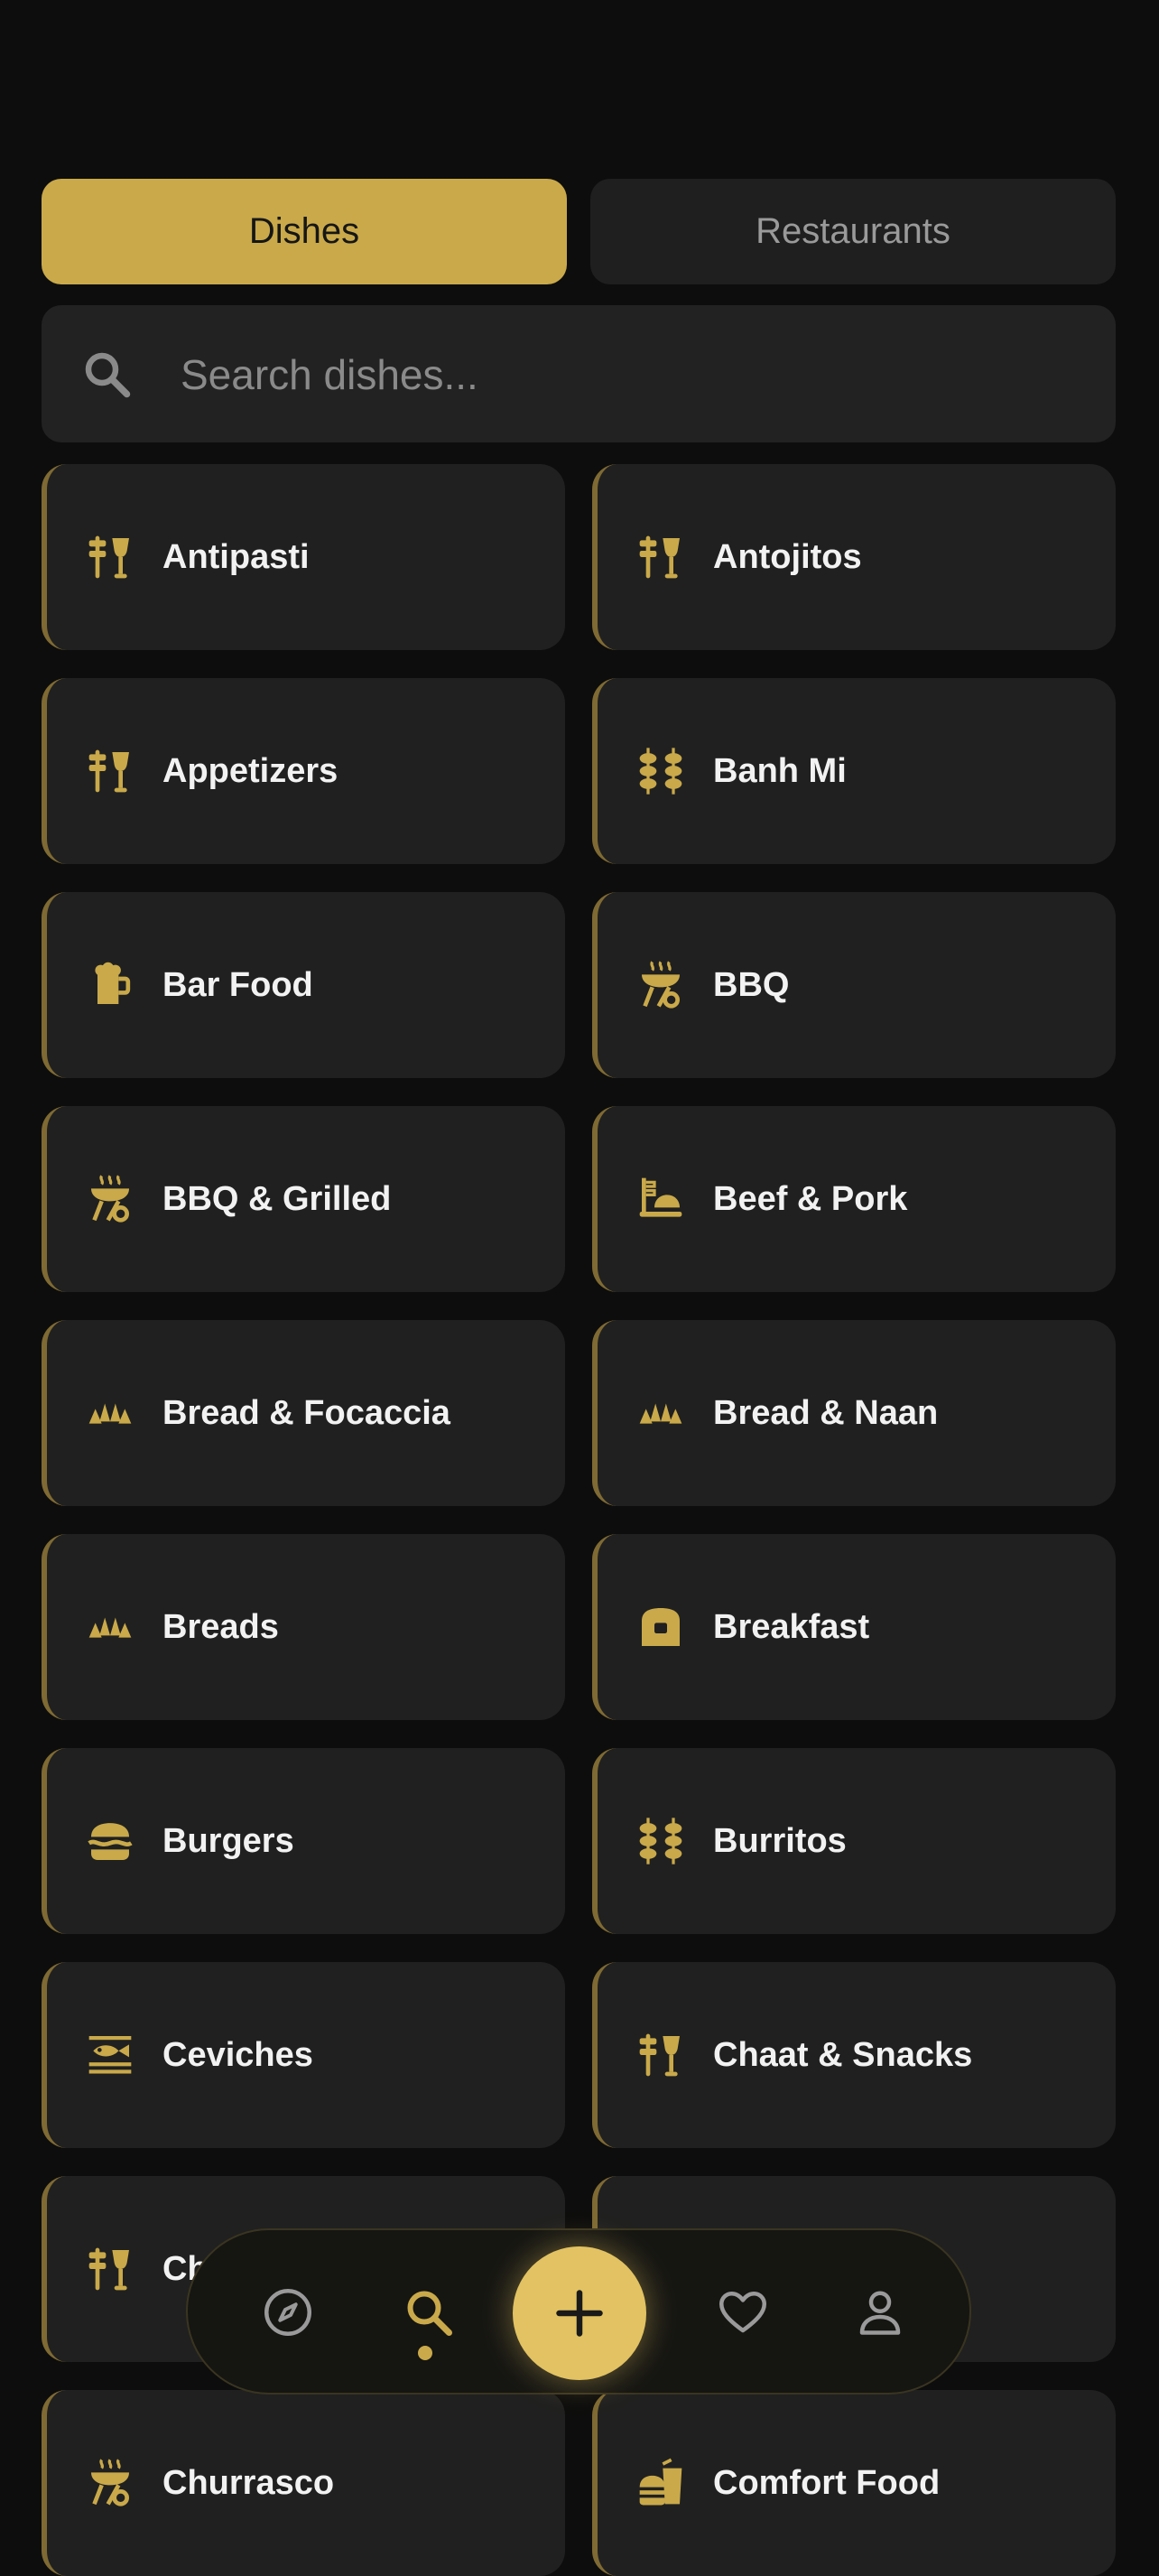 This screenshot has height=2576, width=1159. What do you see at coordinates (110, 2055) in the screenshot?
I see `fish-icon` at bounding box center [110, 2055].